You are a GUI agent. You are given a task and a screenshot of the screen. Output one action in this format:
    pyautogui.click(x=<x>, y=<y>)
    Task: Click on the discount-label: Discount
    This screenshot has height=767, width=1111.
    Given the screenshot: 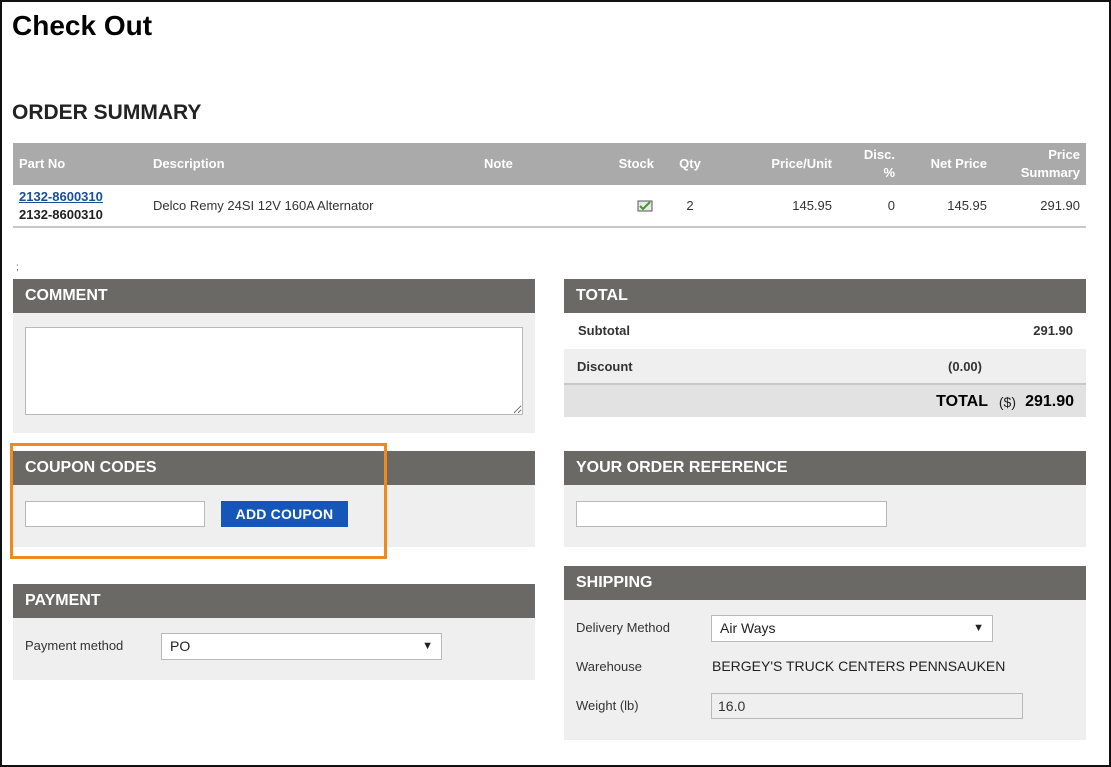 What is the action you would take?
    pyautogui.click(x=605, y=366)
    